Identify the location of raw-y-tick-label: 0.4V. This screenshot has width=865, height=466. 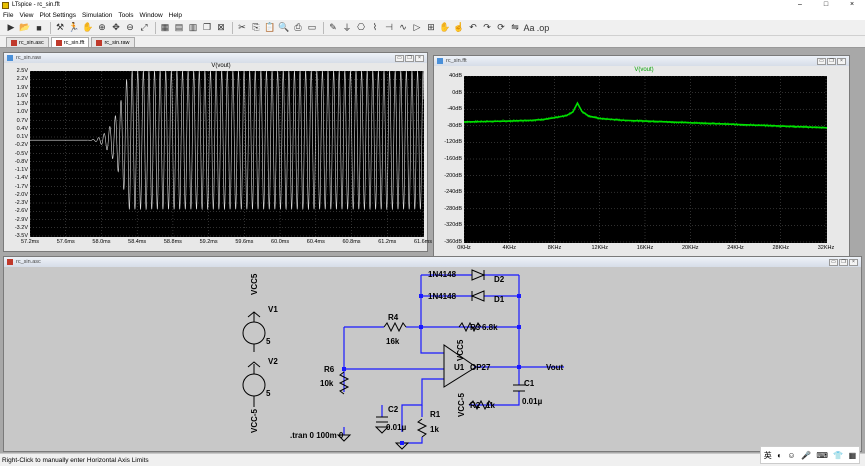
(17, 129).